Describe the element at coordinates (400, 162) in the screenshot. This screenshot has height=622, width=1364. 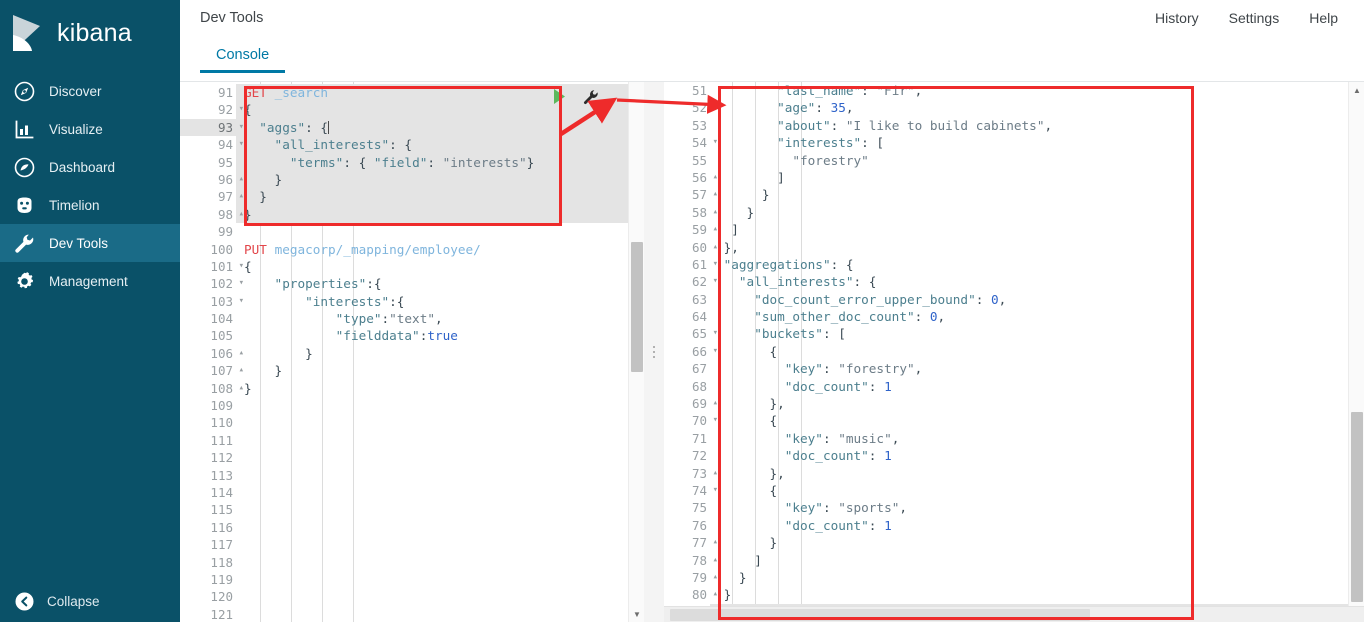
I see `code-token: "field"` at that location.